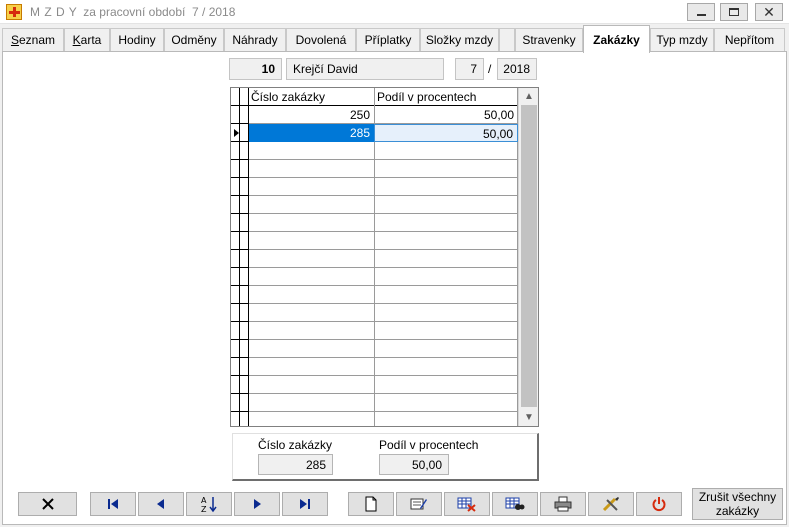 The height and width of the screenshot is (527, 789). What do you see at coordinates (255, 69) in the screenshot?
I see `employee-number-field: 10` at bounding box center [255, 69].